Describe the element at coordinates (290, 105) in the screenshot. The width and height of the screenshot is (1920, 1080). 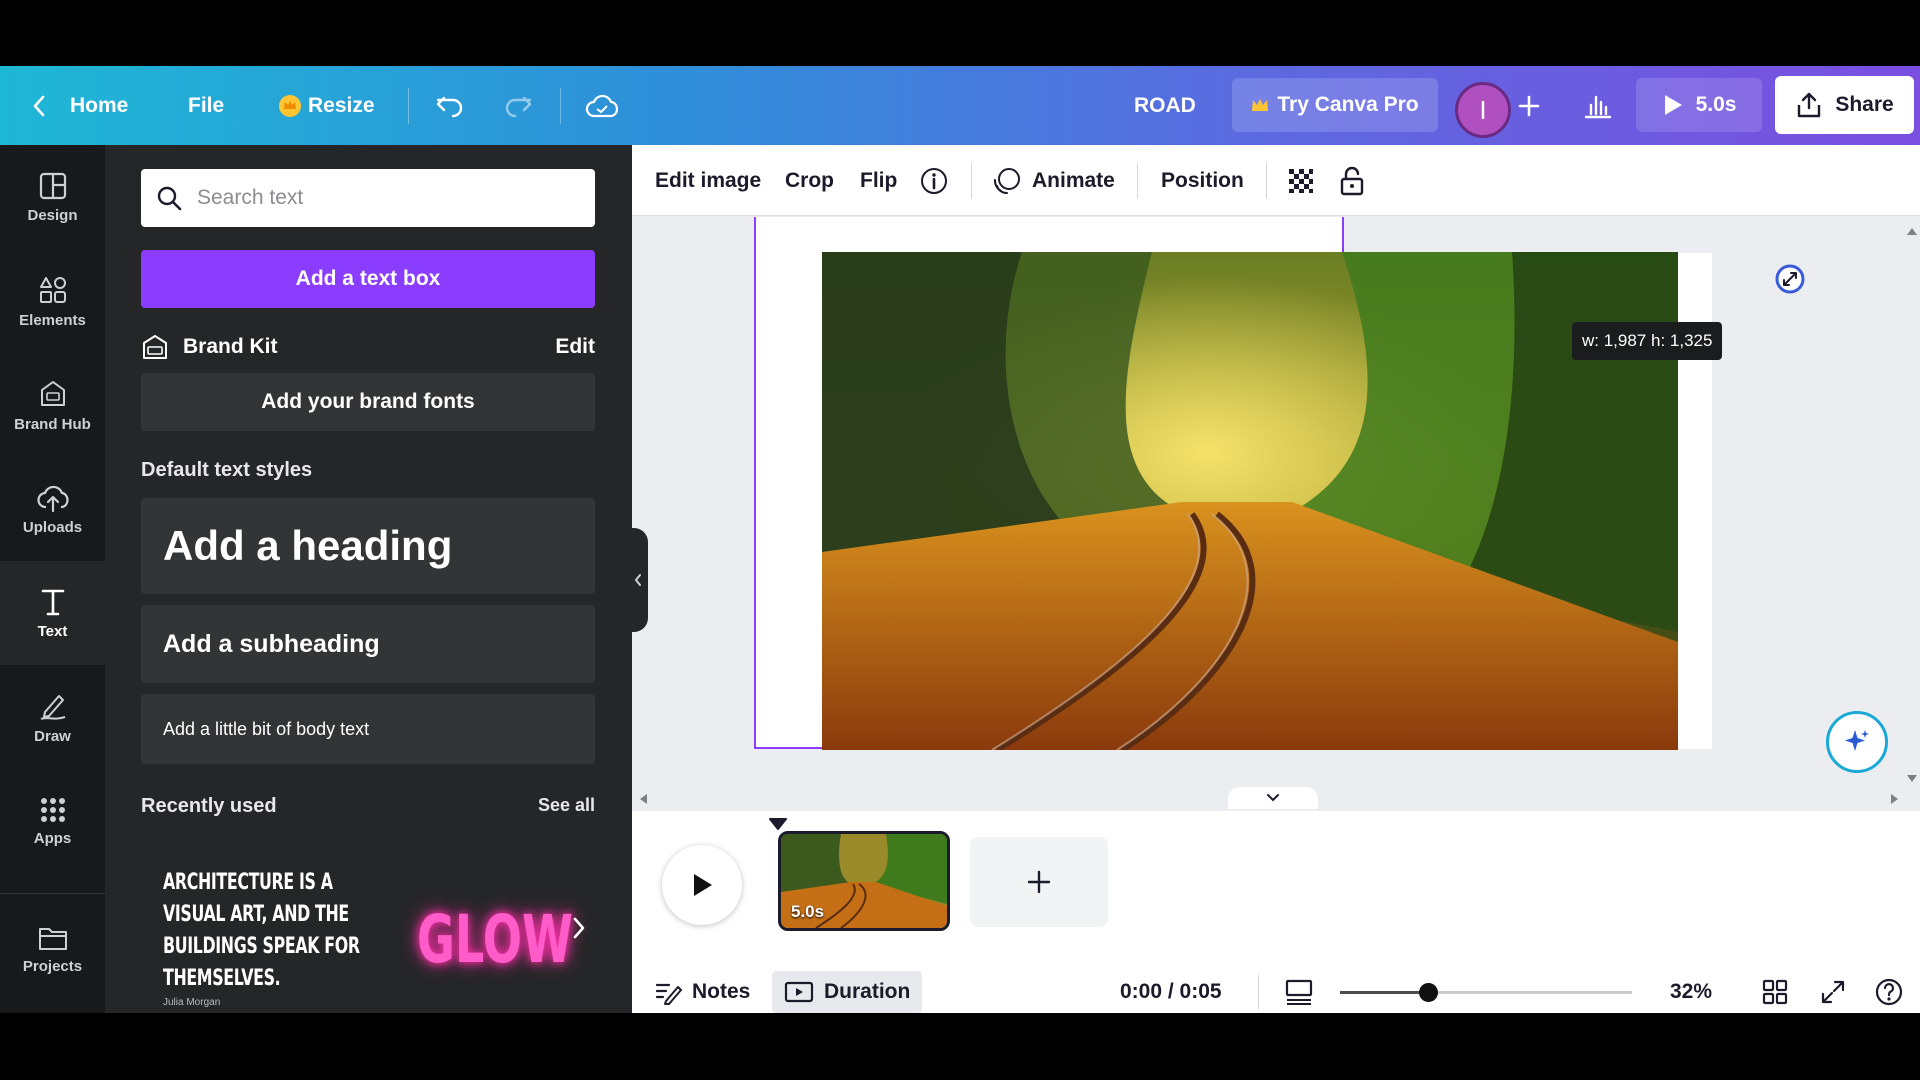
I see `crown-icon` at that location.